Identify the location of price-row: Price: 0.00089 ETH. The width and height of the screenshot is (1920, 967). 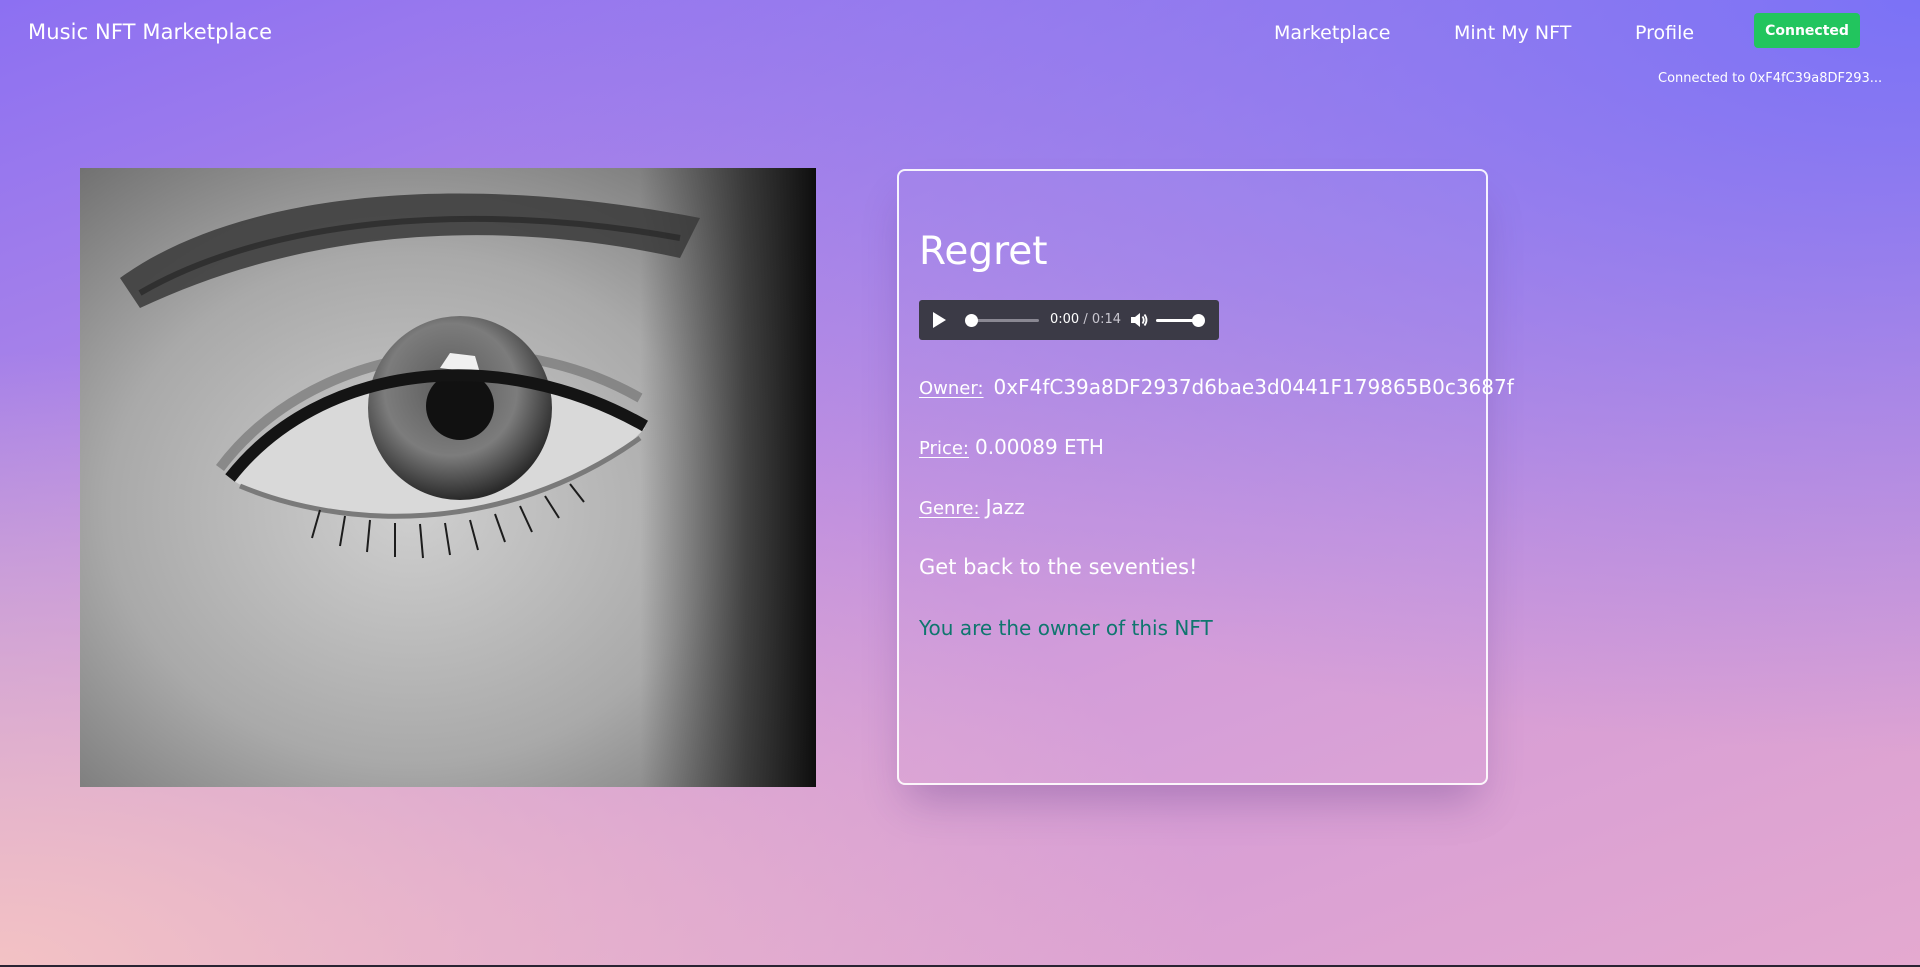
(1011, 447).